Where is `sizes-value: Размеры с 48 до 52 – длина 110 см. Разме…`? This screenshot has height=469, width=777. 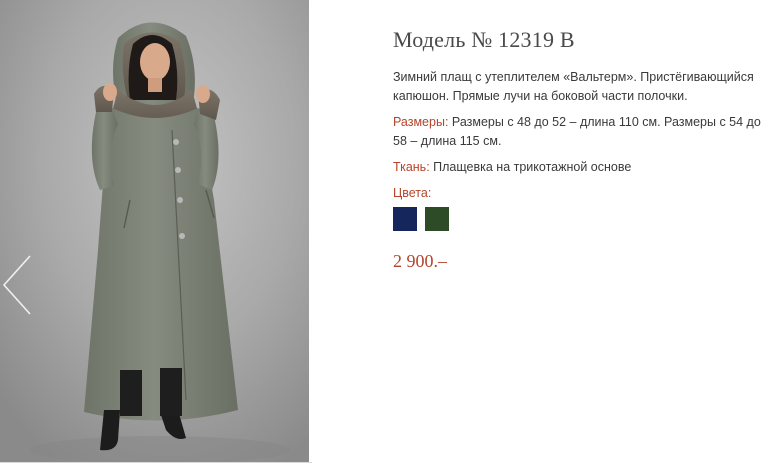 sizes-value: Размеры с 48 до 52 – длина 110 см. Разме… is located at coordinates (577, 131).